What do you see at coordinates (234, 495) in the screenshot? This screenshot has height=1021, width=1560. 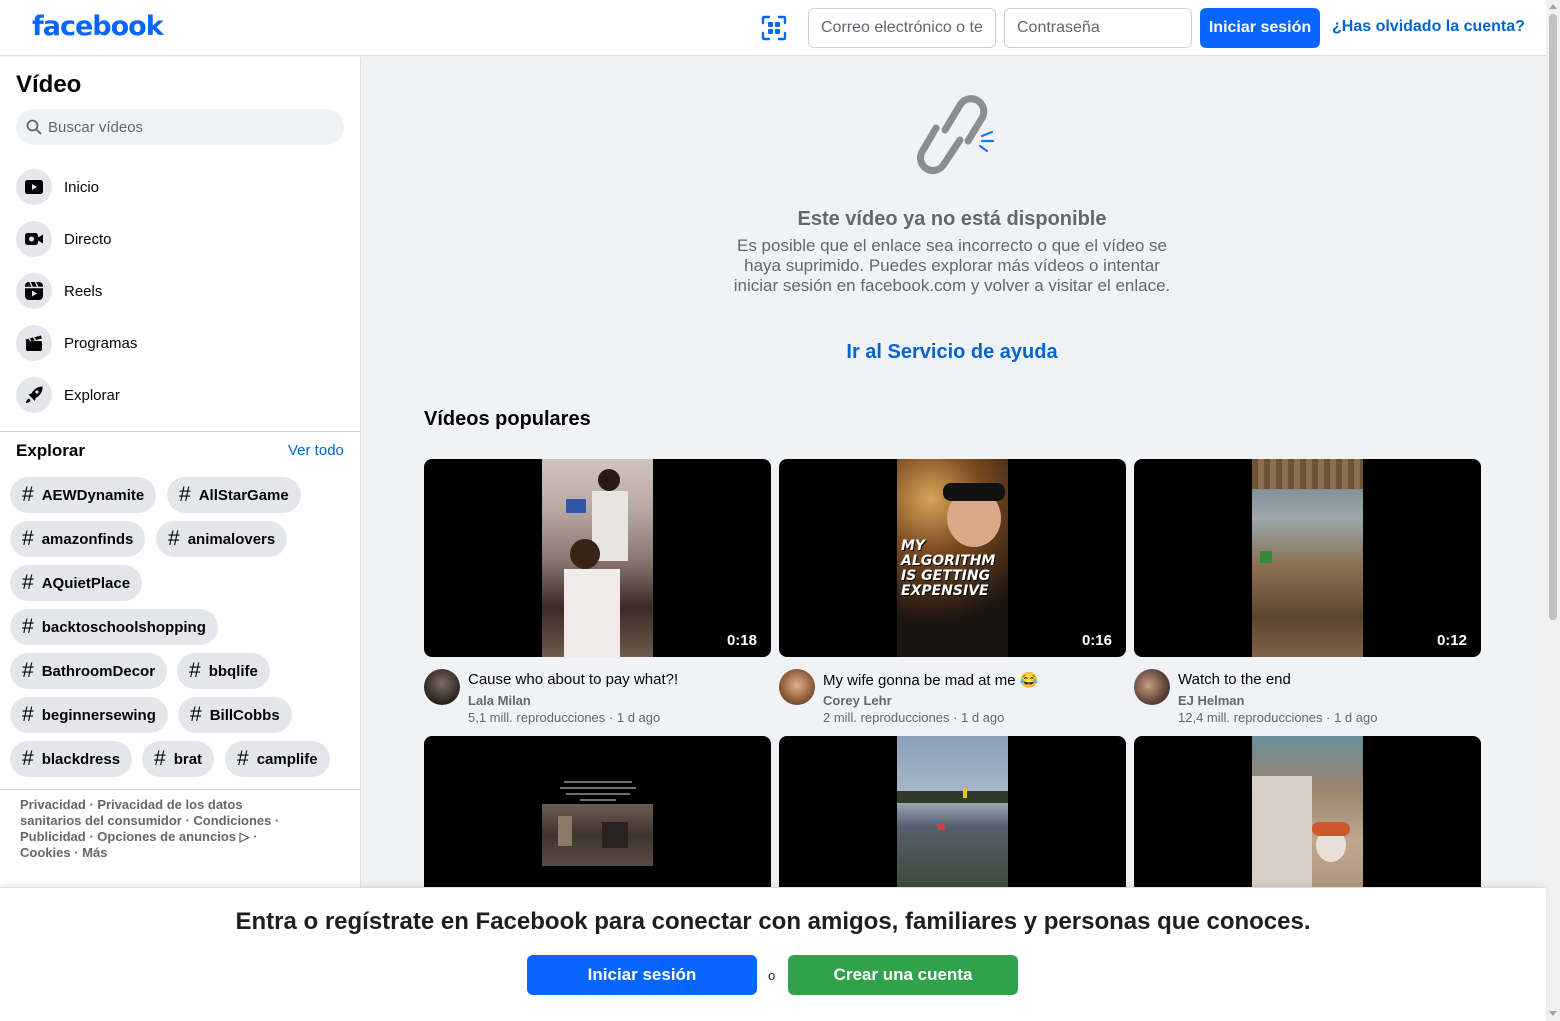 I see `hashtag-chip: # AllStarGame` at bounding box center [234, 495].